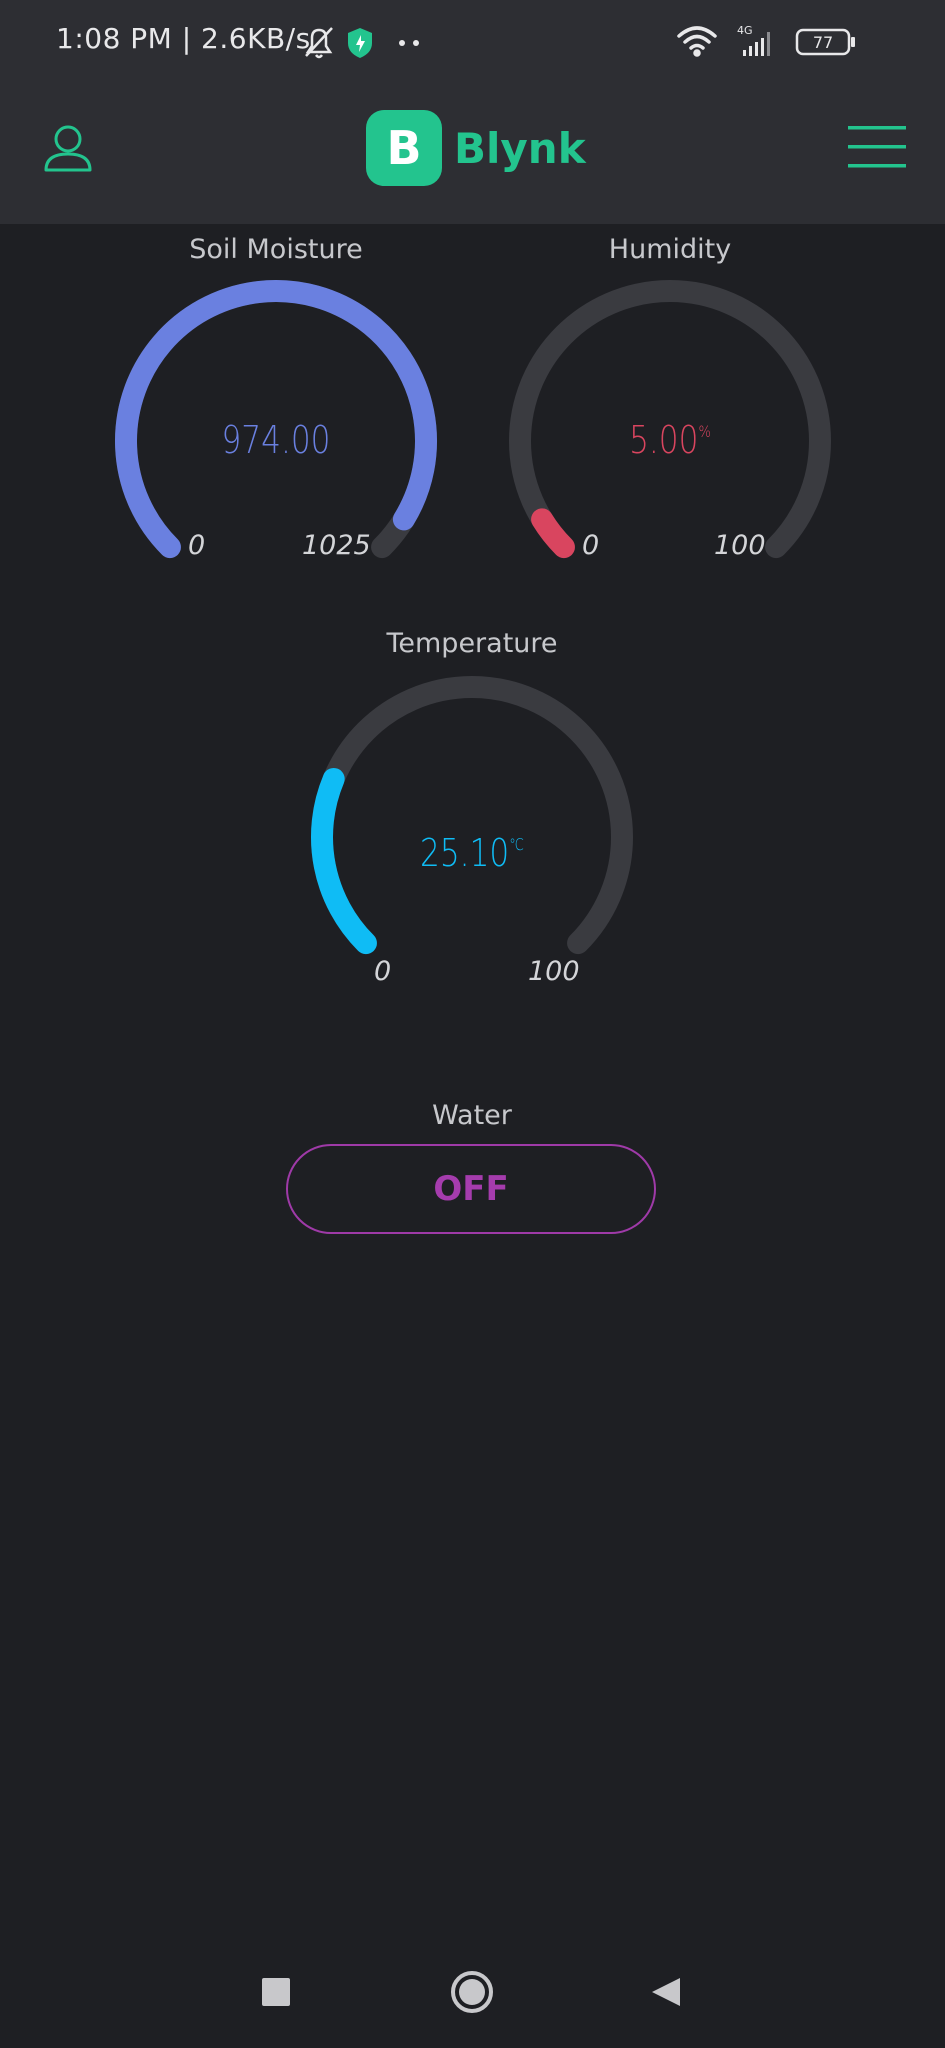 This screenshot has width=945, height=2048. Describe the element at coordinates (670, 440) in the screenshot. I see `humidity-value: 5.00%` at that location.